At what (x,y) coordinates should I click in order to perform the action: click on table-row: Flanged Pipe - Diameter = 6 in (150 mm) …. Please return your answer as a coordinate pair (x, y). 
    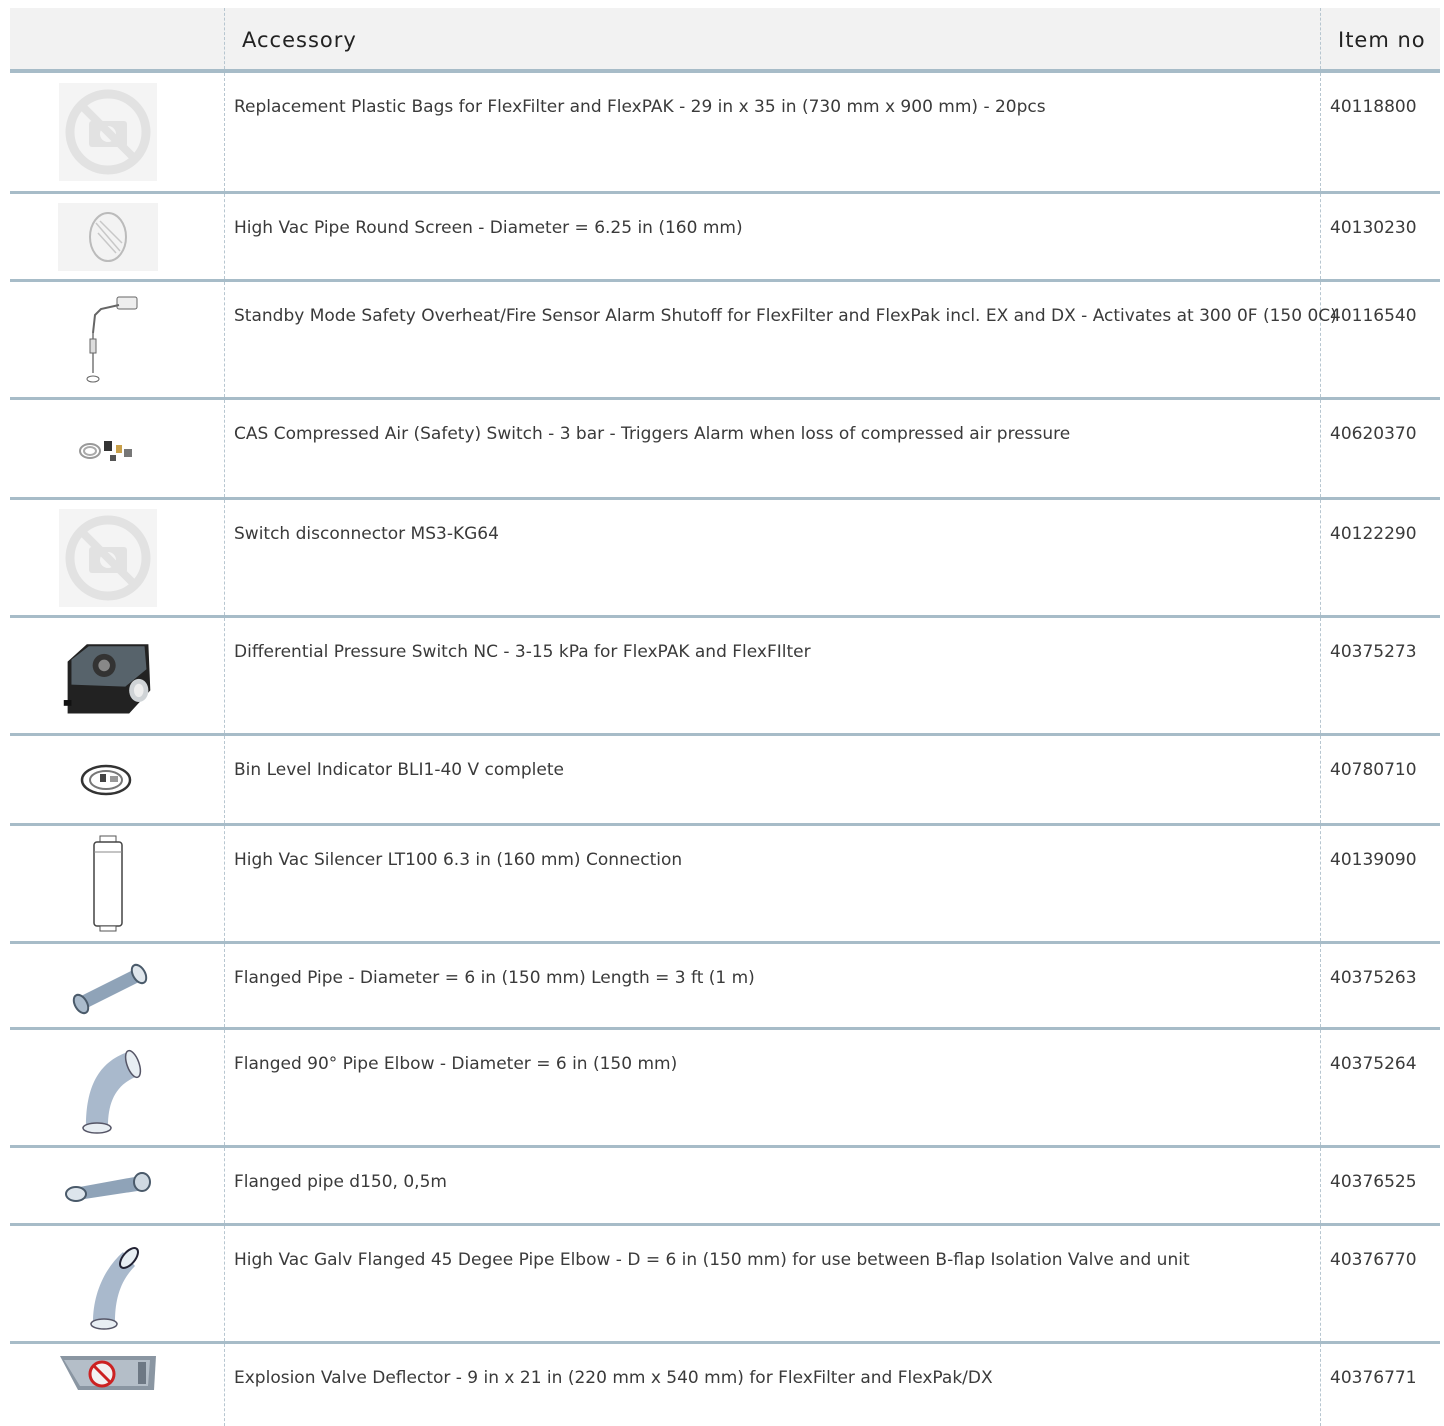
    Looking at the image, I should click on (725, 987).